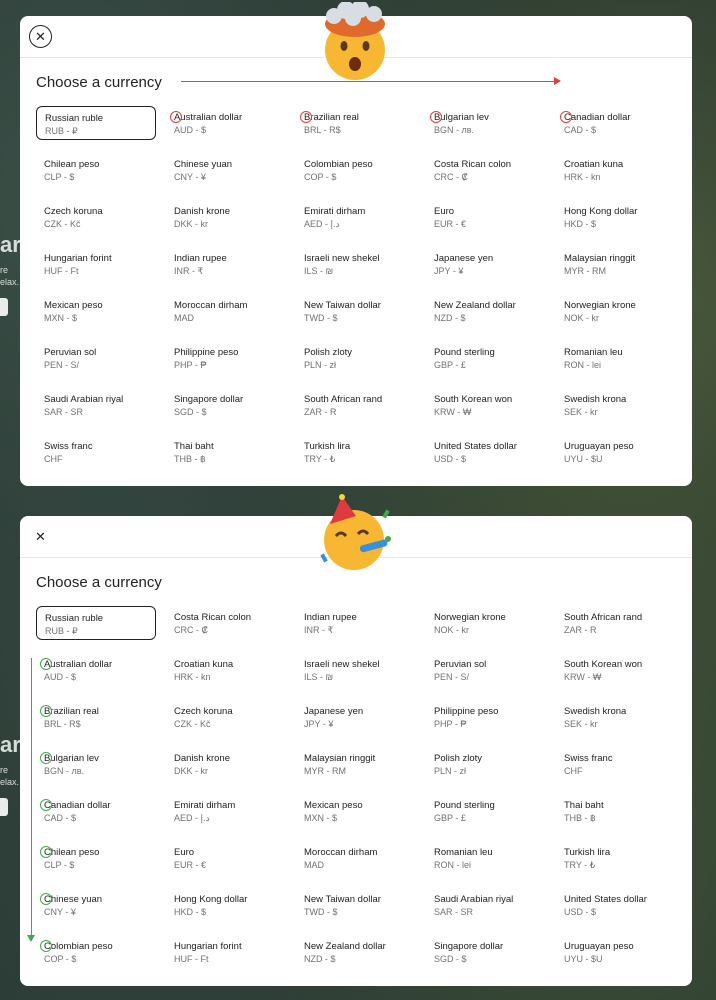  Describe the element at coordinates (208, 946) in the screenshot. I see `currency-name: Hungarian forint` at that location.